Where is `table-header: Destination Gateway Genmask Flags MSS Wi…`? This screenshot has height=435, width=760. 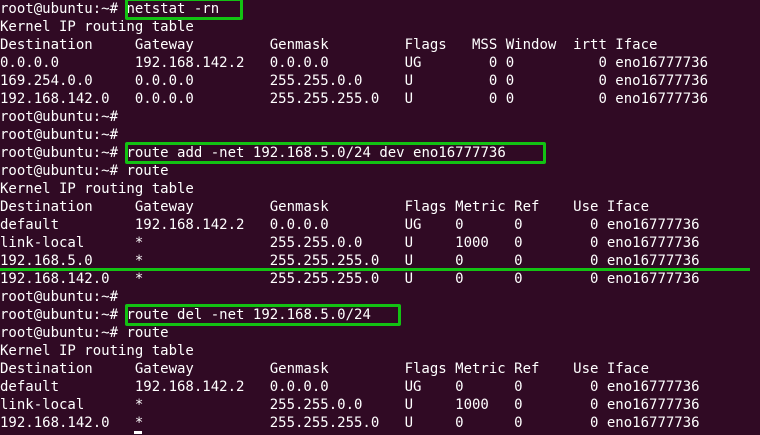 table-header: Destination Gateway Genmask Flags MSS Wi… is located at coordinates (329, 45).